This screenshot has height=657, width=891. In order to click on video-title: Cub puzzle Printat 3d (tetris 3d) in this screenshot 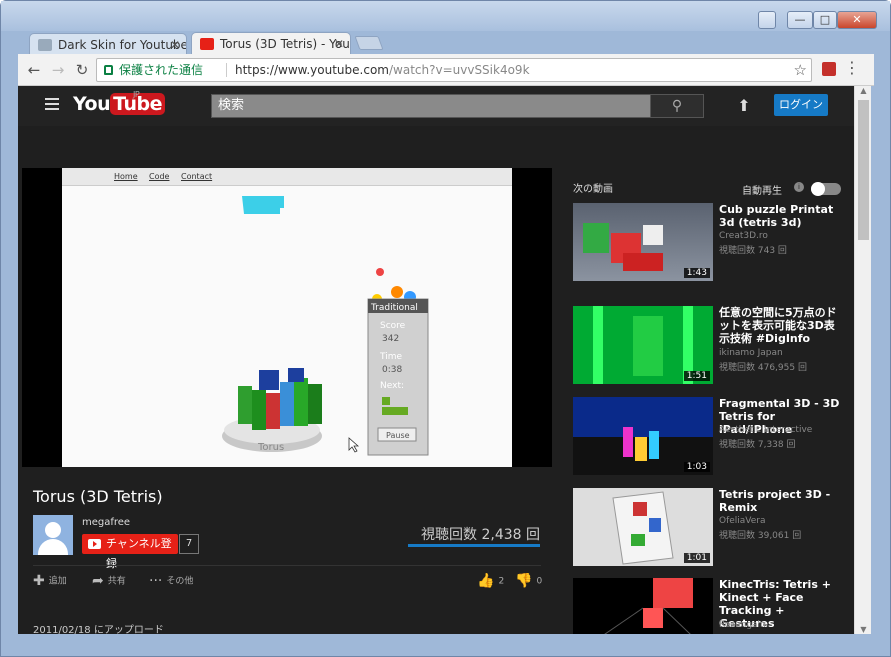, I will do `click(781, 216)`.